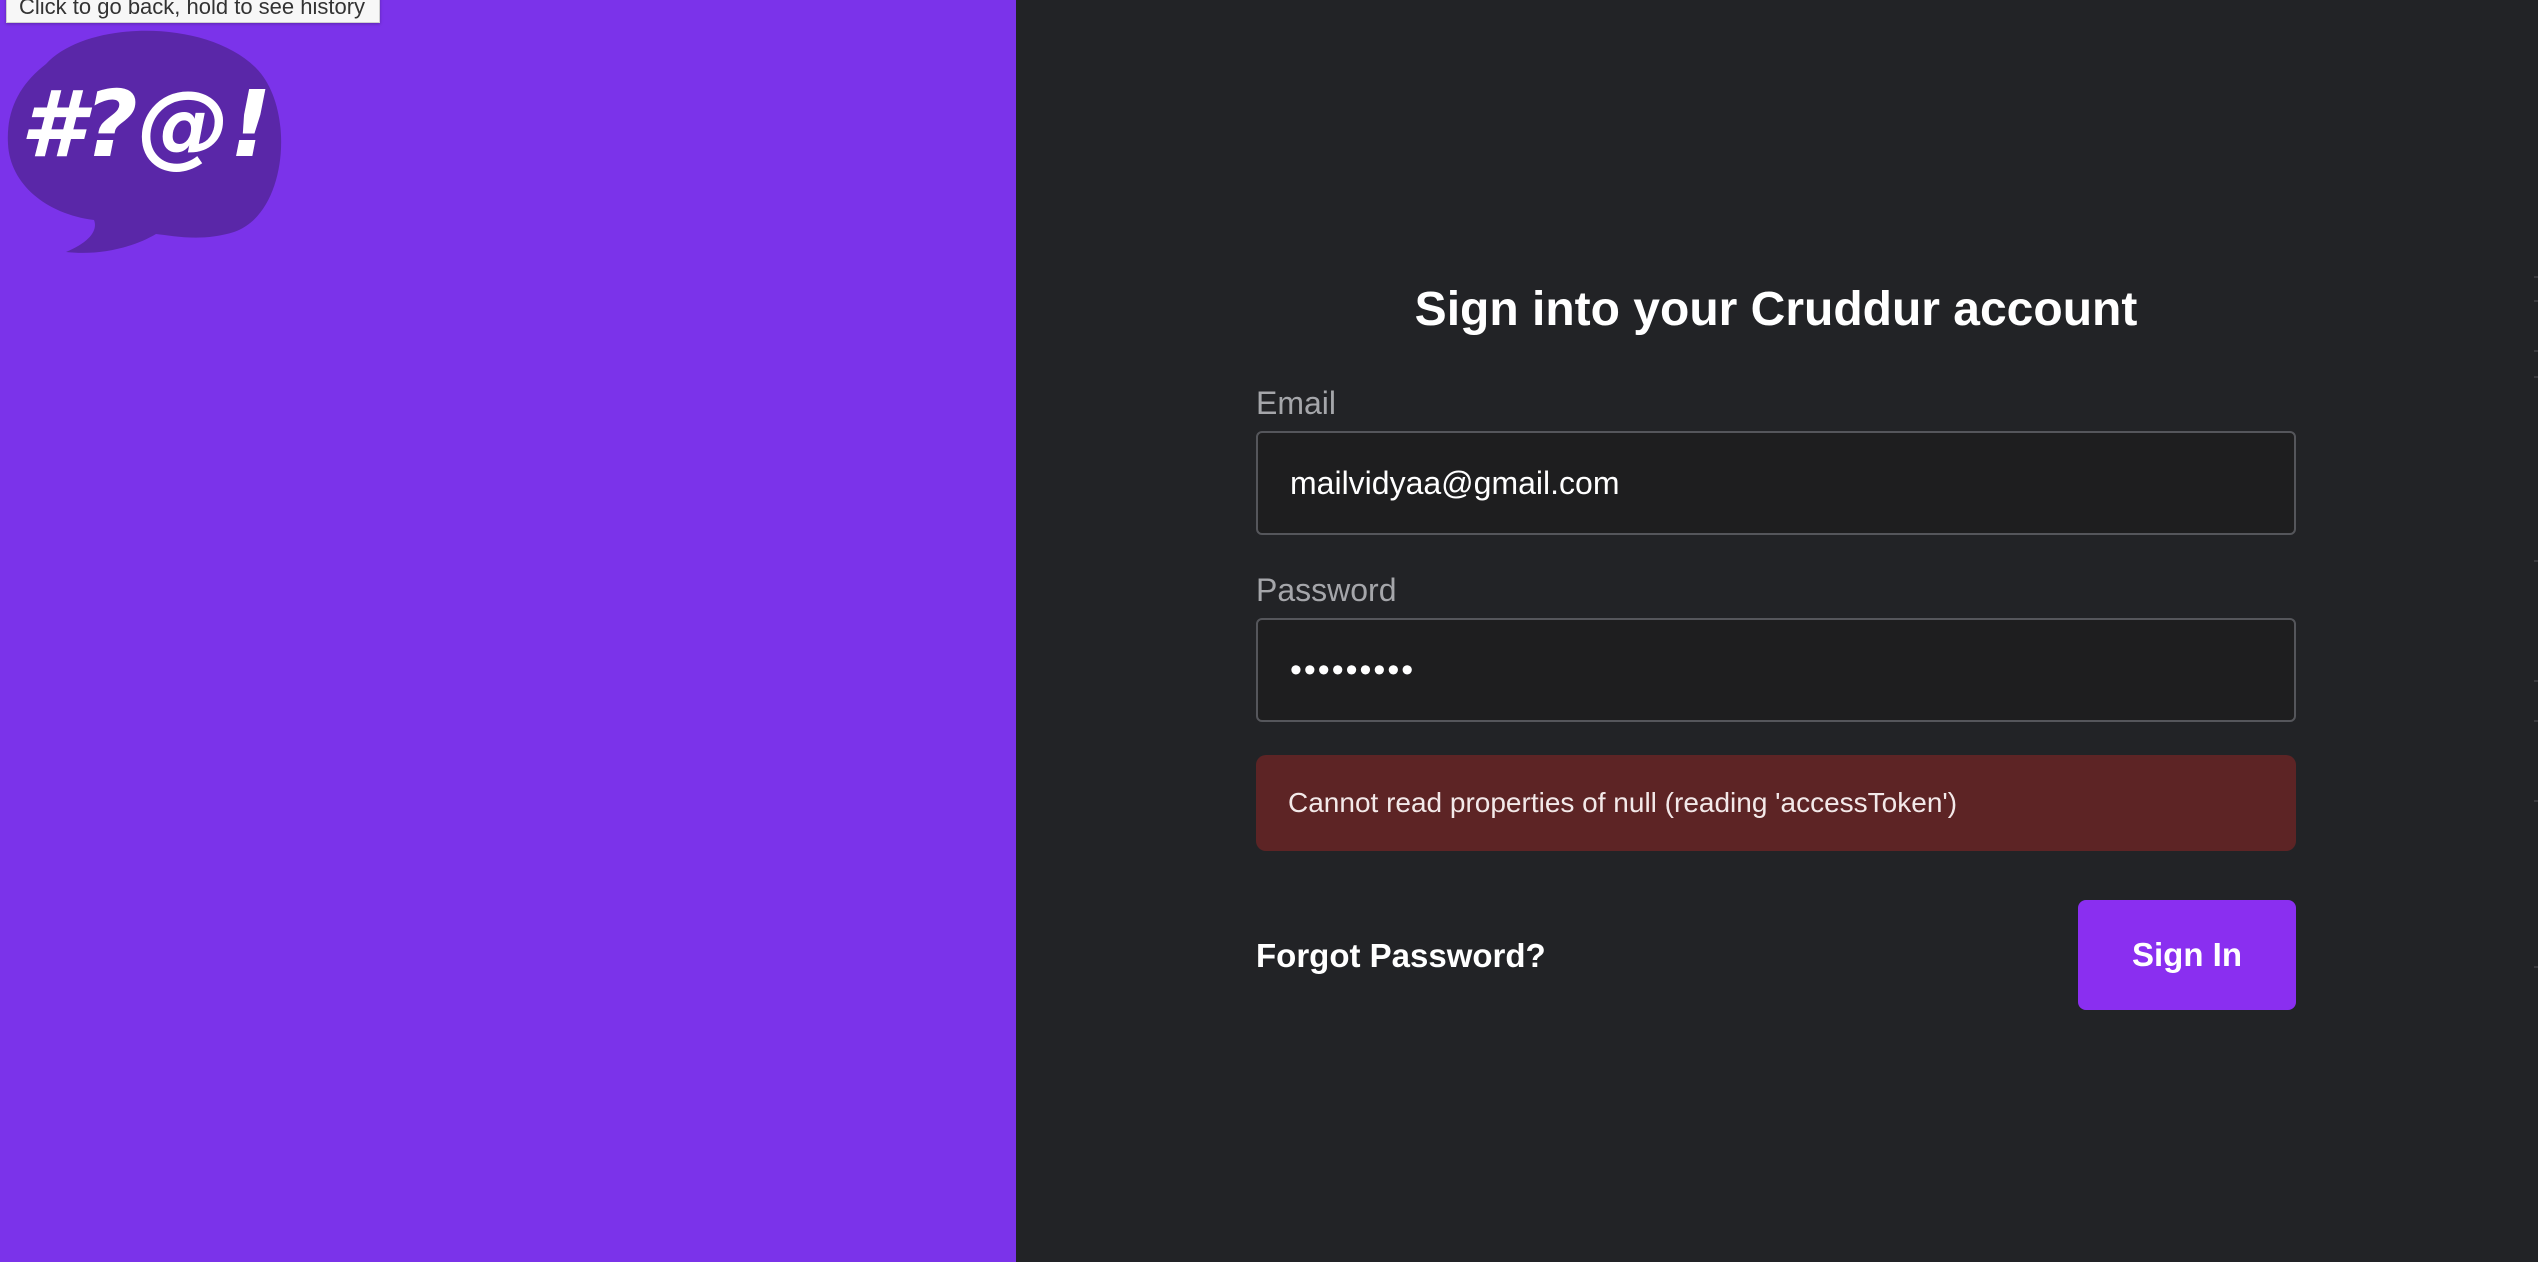 Image resolution: width=2538 pixels, height=1262 pixels. What do you see at coordinates (1776, 955) in the screenshot?
I see `form-actions: Forgot Password? Sign In` at bounding box center [1776, 955].